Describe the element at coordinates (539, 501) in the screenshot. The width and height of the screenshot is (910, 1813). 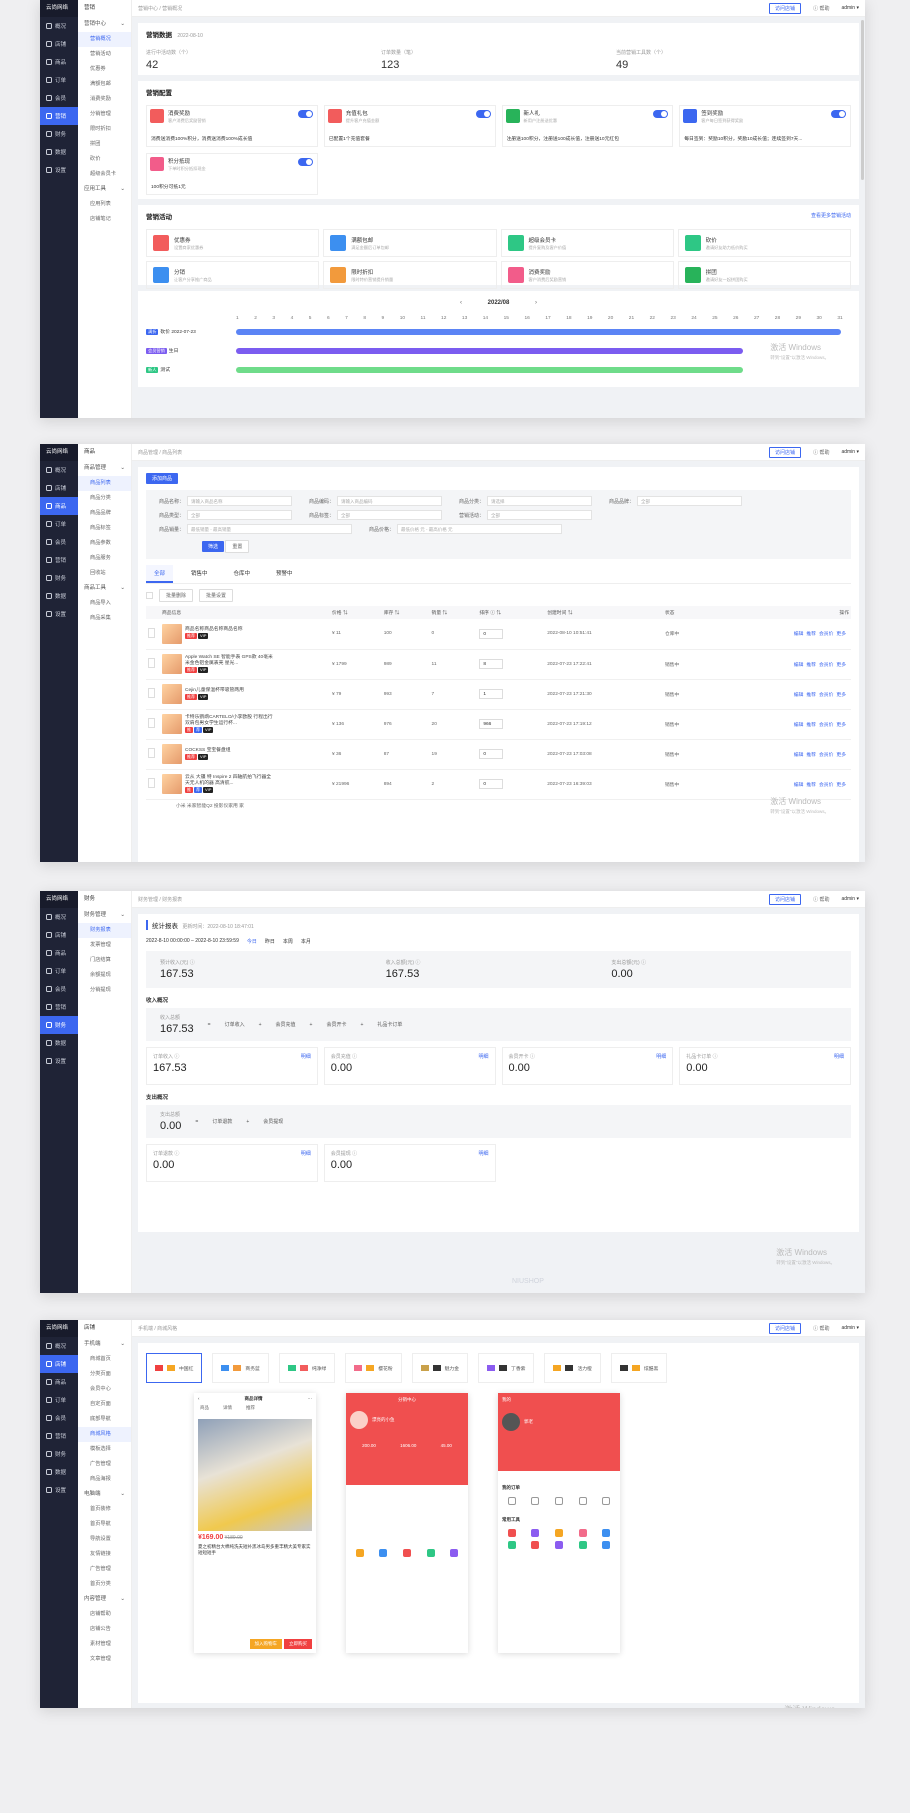
I see `category-select: 请选择` at that location.